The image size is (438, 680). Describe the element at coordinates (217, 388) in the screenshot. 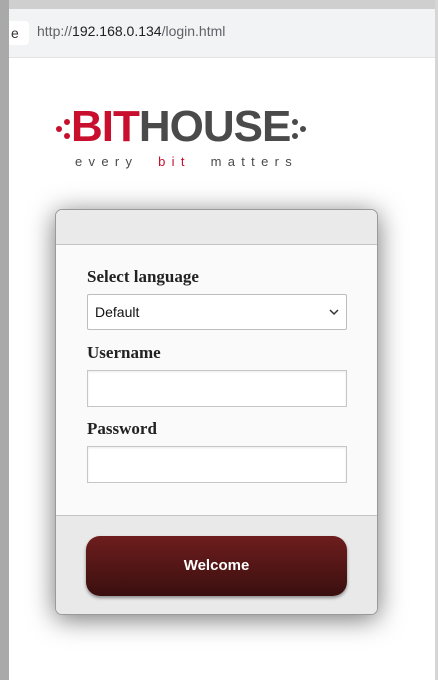

I see `username-input` at that location.